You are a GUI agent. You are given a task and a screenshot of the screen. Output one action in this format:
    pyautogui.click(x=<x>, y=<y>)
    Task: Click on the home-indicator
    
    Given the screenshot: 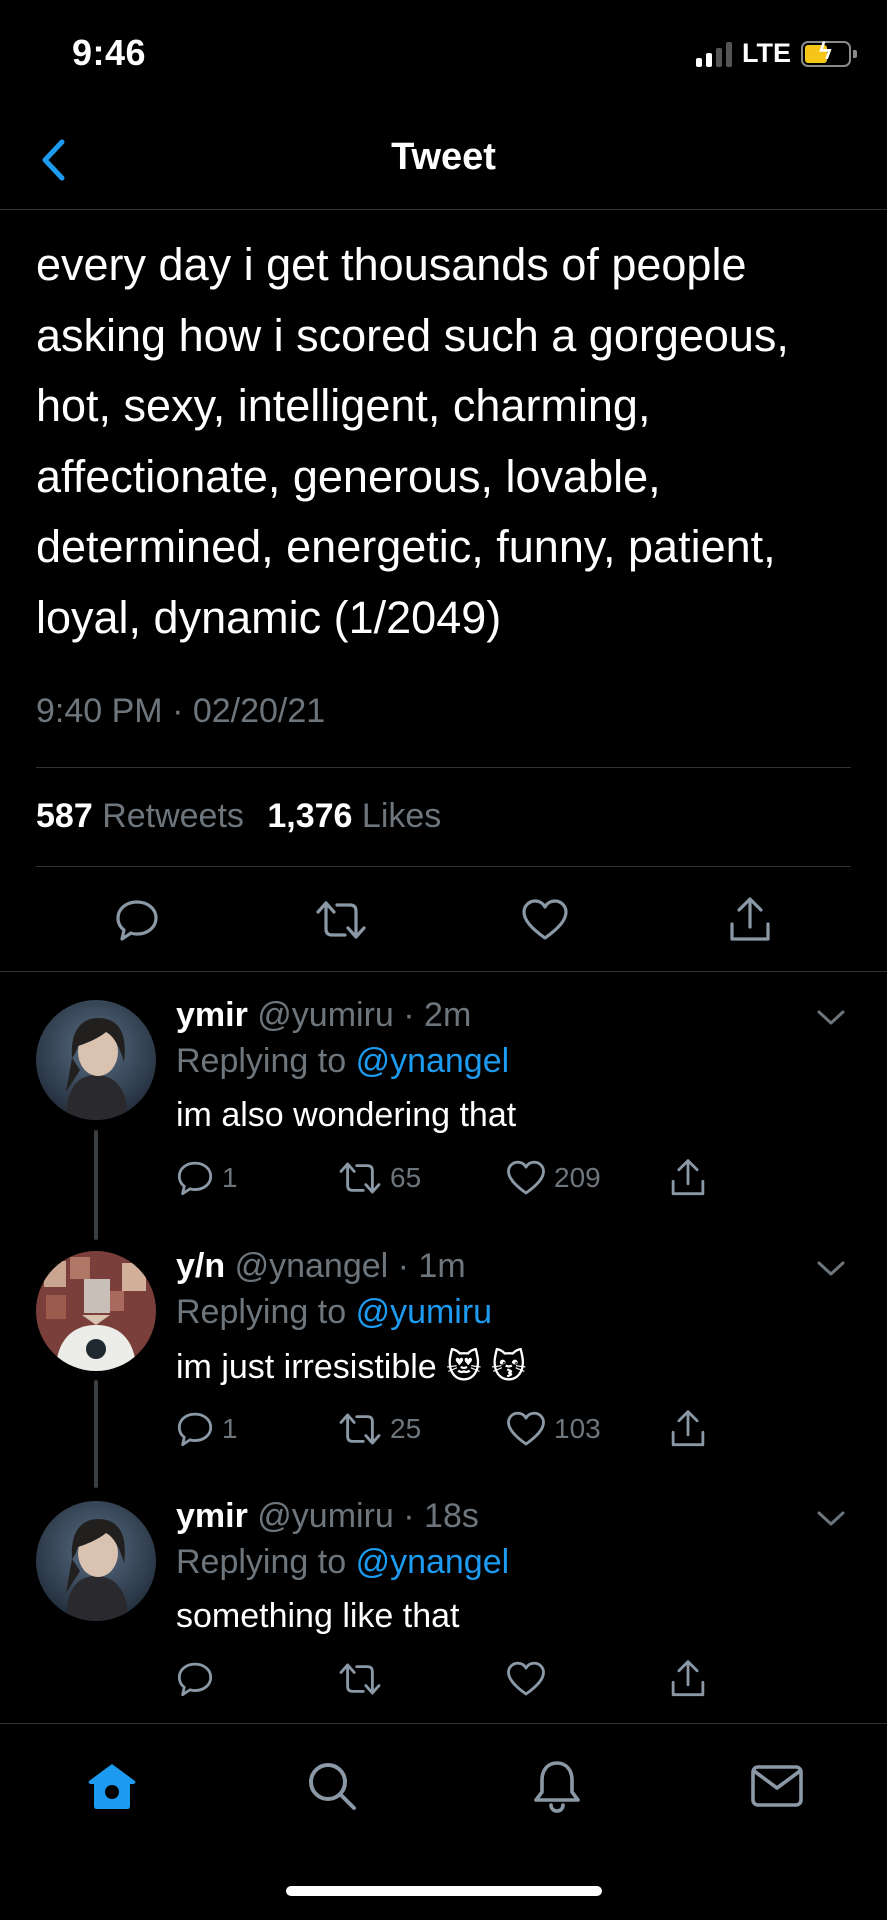 What is the action you would take?
    pyautogui.click(x=444, y=1891)
    